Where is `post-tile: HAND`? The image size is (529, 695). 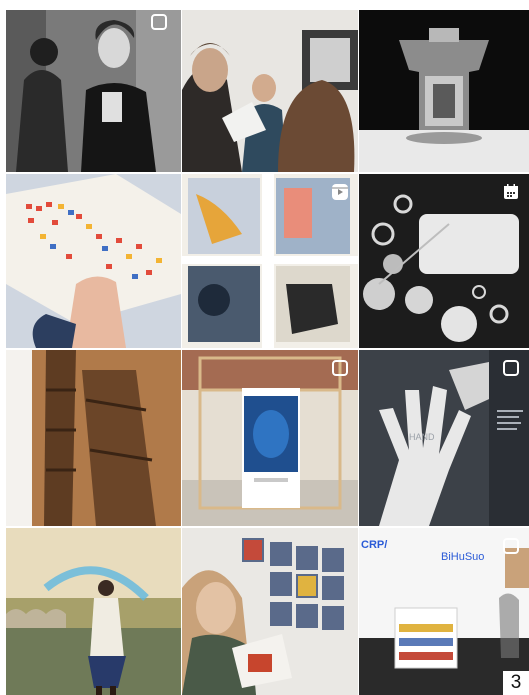 post-tile: HAND is located at coordinates (444, 438).